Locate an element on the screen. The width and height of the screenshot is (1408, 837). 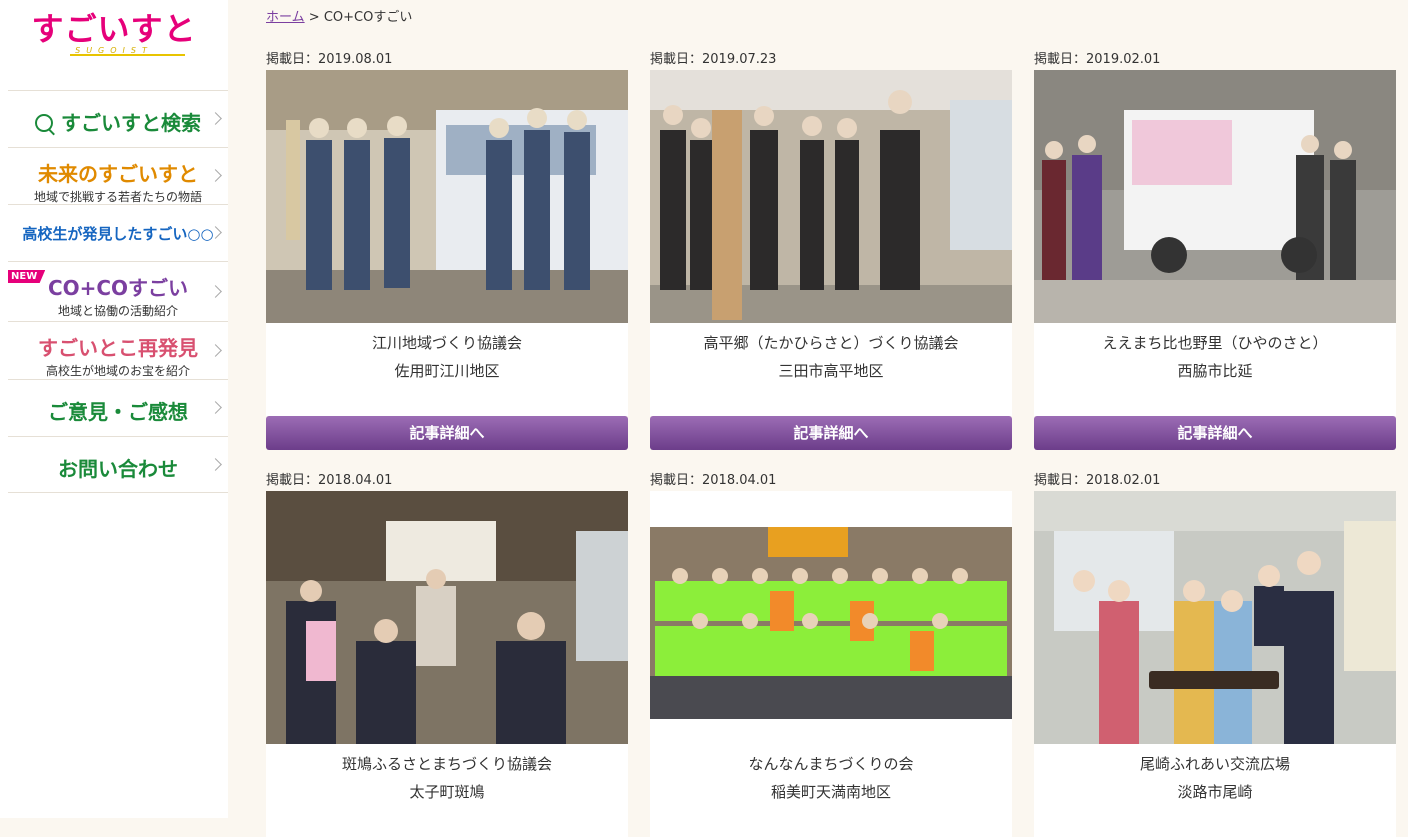
nav-item-rediscover: すごいとこ再発見 高校生が地域のお宝を紹介 is located at coordinates (118, 350).